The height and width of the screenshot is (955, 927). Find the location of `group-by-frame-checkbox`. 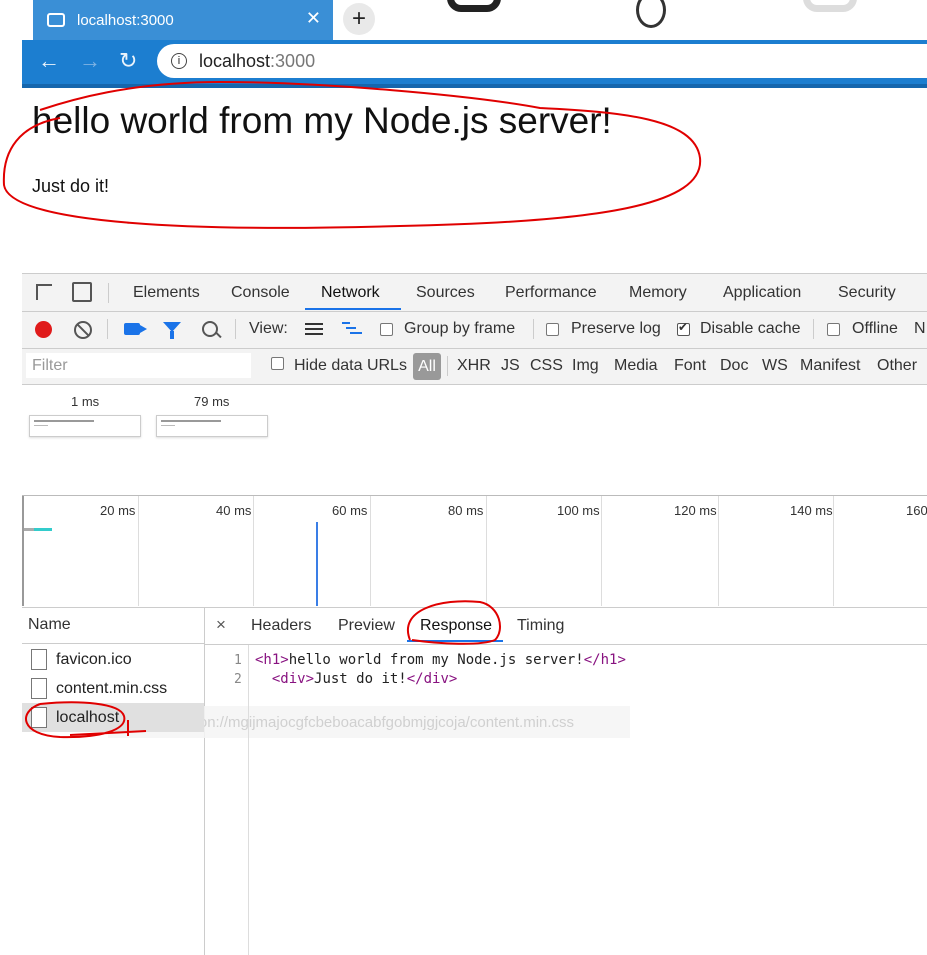

group-by-frame-checkbox is located at coordinates (386, 329).